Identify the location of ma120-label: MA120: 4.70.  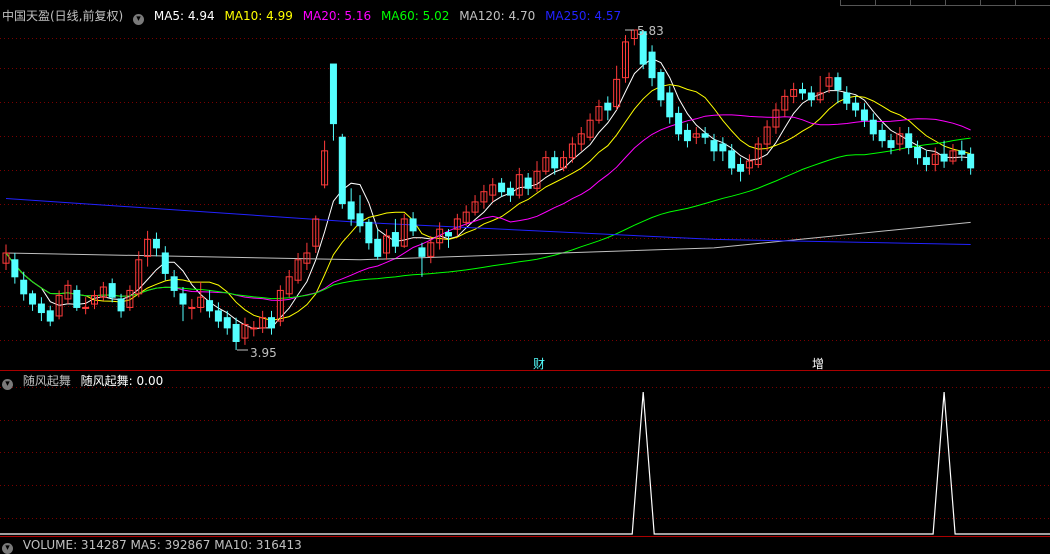
(497, 16).